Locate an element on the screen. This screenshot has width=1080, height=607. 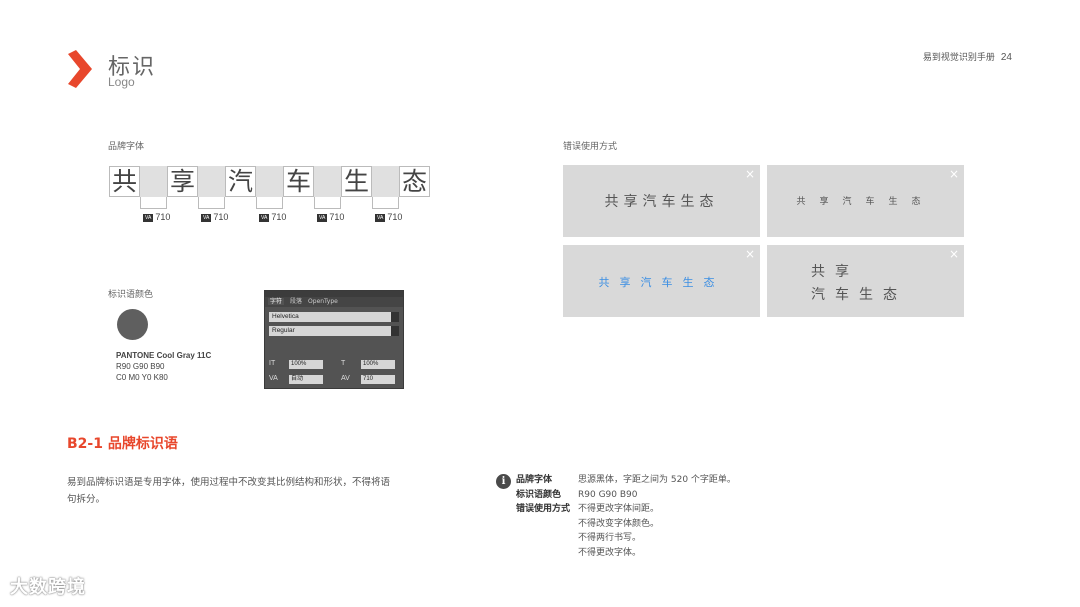
glyph-2: 享 is located at coordinates (182, 181).